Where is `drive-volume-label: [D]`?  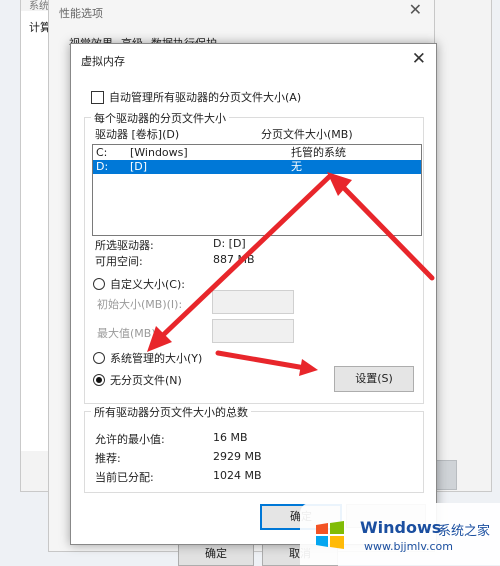
drive-volume-label: [D] is located at coordinates (139, 166).